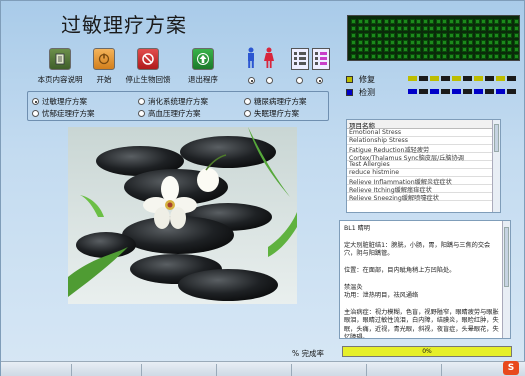  I want to click on radio-insomnia, so click(247, 113).